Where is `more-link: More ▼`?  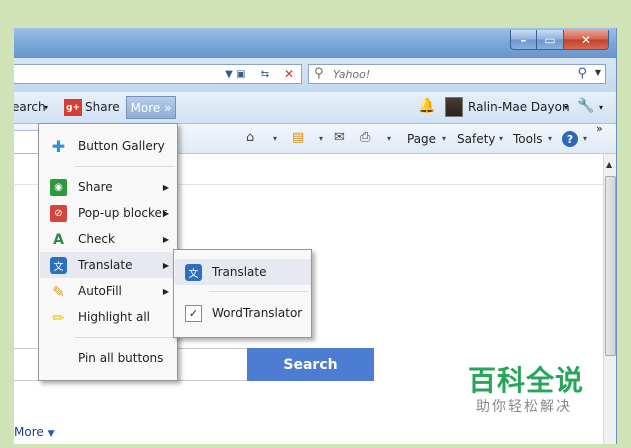 more-link: More ▼ is located at coordinates (34, 432).